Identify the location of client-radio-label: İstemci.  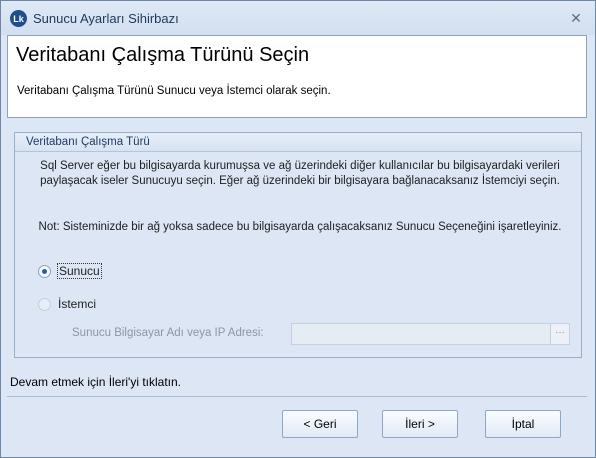
(77, 304).